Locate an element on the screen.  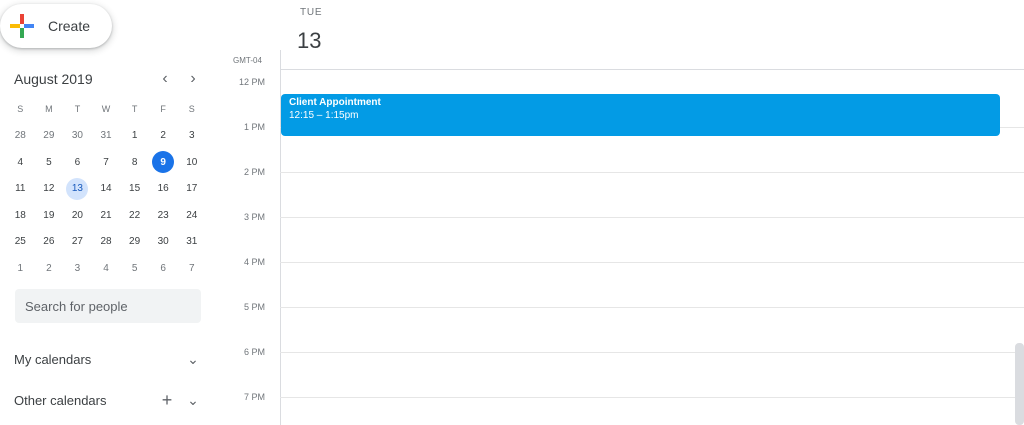
mini-calendar-today: 9 is located at coordinates (163, 162).